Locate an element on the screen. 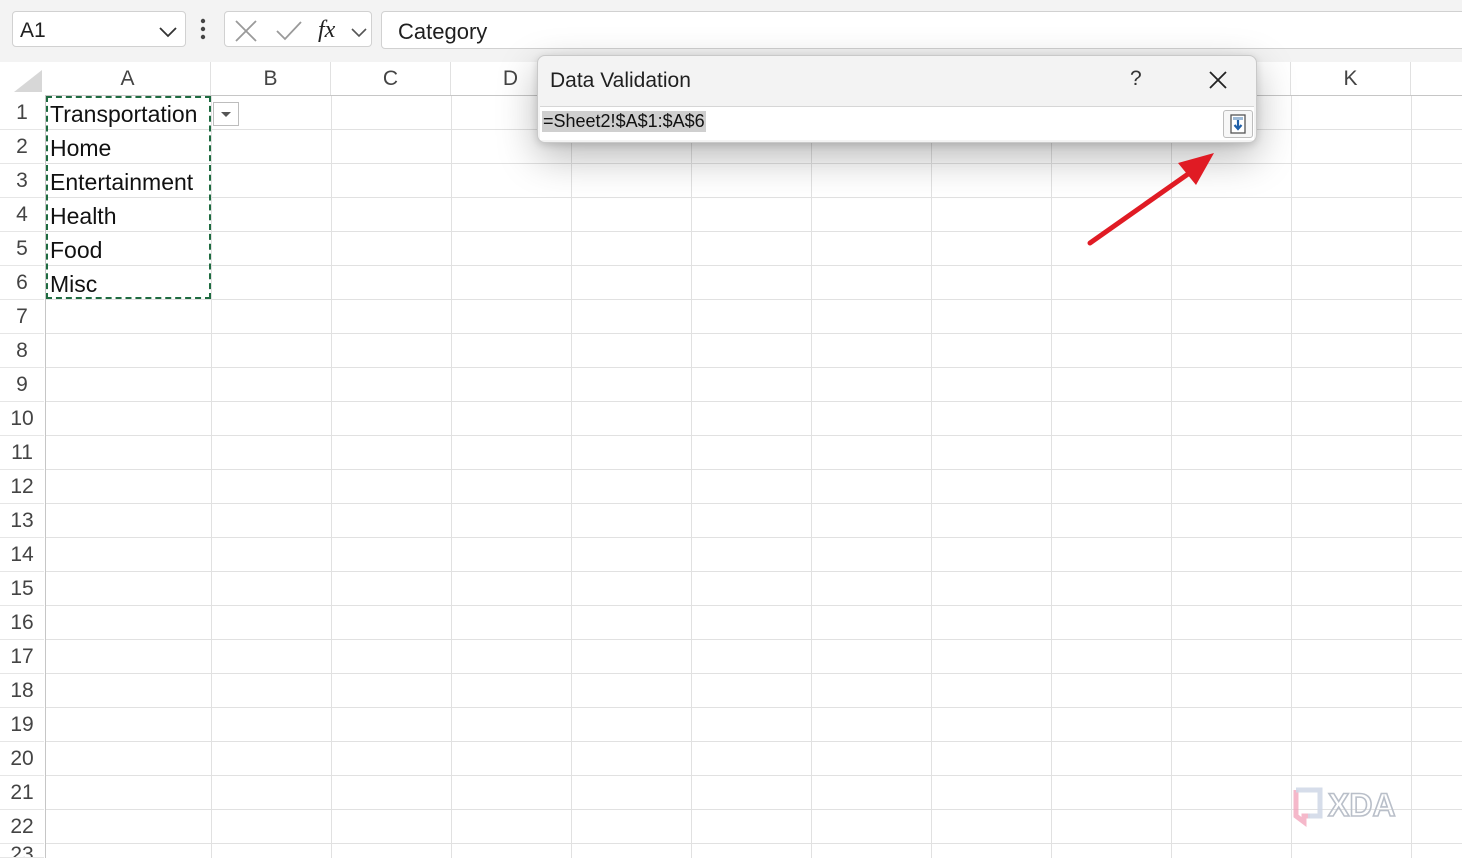 Image resolution: width=1462 pixels, height=858 pixels. insert-function-icon: fx is located at coordinates (332, 31).